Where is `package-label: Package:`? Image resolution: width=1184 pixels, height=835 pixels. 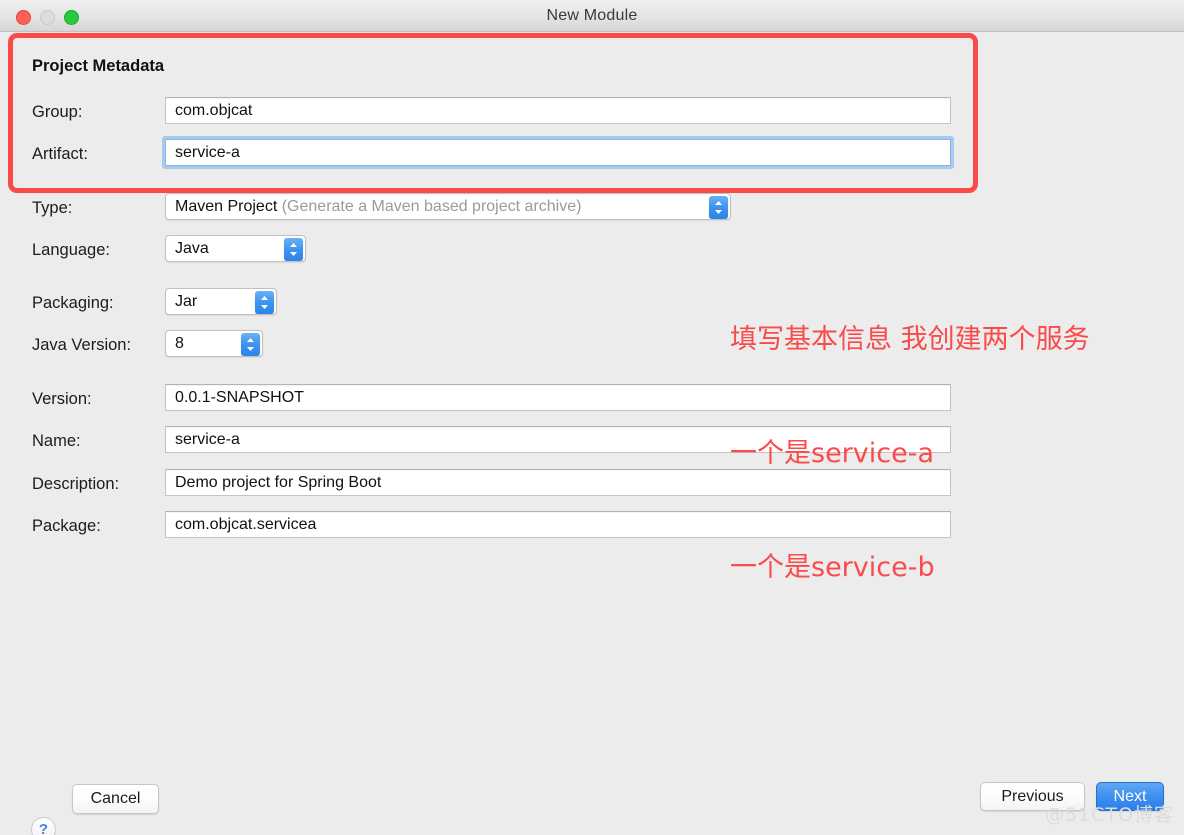
package-label: Package: is located at coordinates (66, 526).